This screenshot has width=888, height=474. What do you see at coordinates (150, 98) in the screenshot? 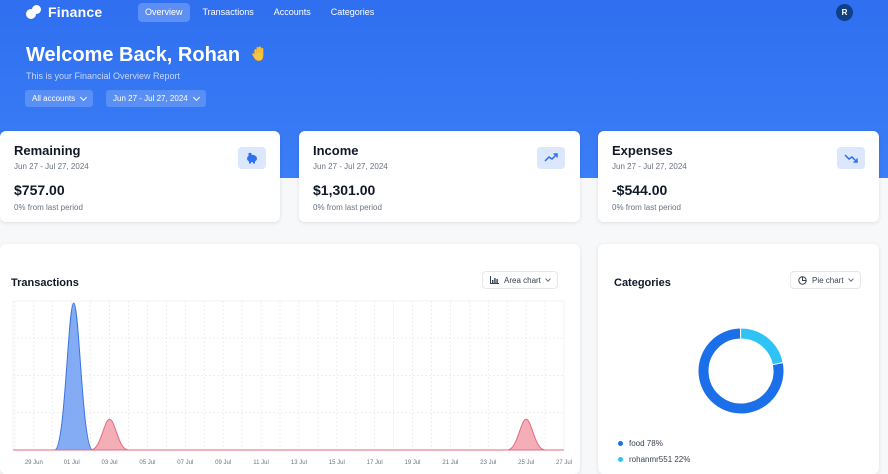
I see `date-range-label: Jun 27 - Jul 27, 2024` at bounding box center [150, 98].